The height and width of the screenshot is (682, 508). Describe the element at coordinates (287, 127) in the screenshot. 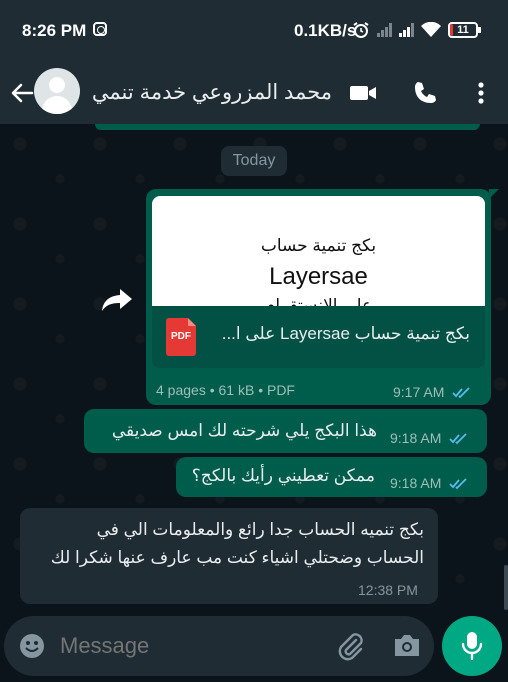

I see `previous-message-bubble` at that location.